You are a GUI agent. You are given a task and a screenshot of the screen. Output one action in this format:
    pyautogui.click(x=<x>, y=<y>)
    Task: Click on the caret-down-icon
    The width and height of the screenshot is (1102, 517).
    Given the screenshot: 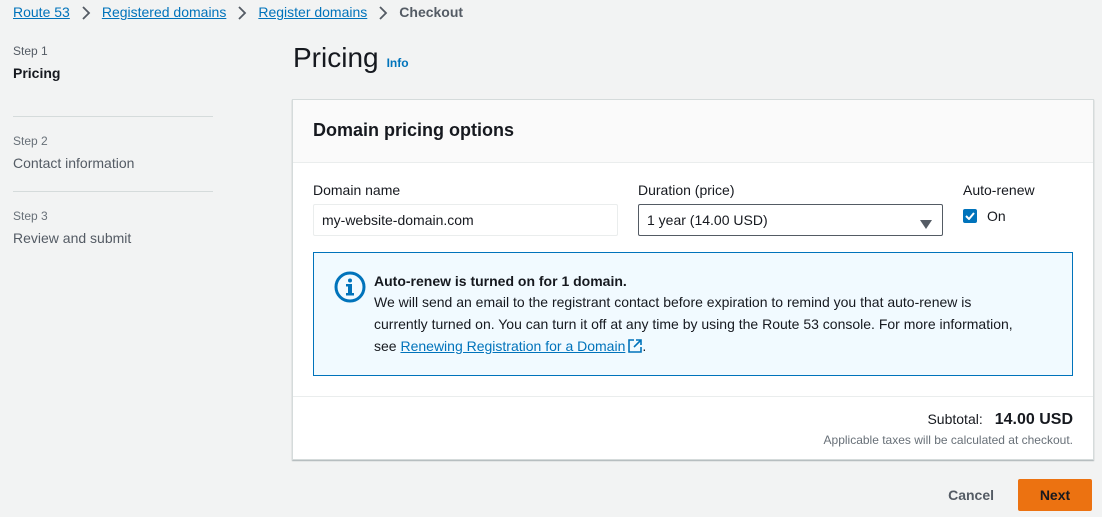 What is the action you would take?
    pyautogui.click(x=926, y=224)
    